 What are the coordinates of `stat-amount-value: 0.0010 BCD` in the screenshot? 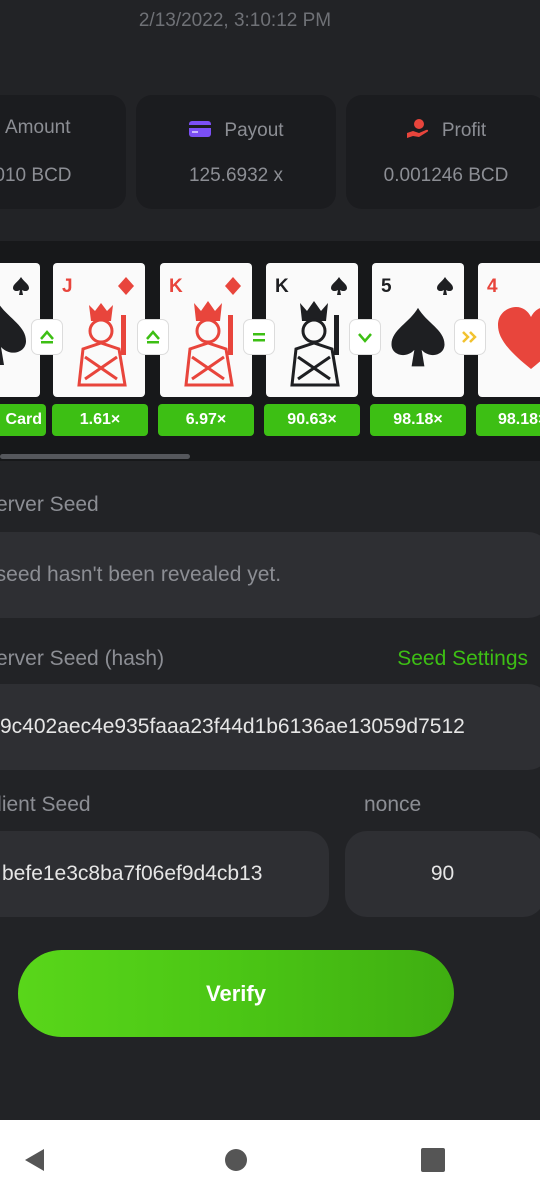 It's located at (36, 175).